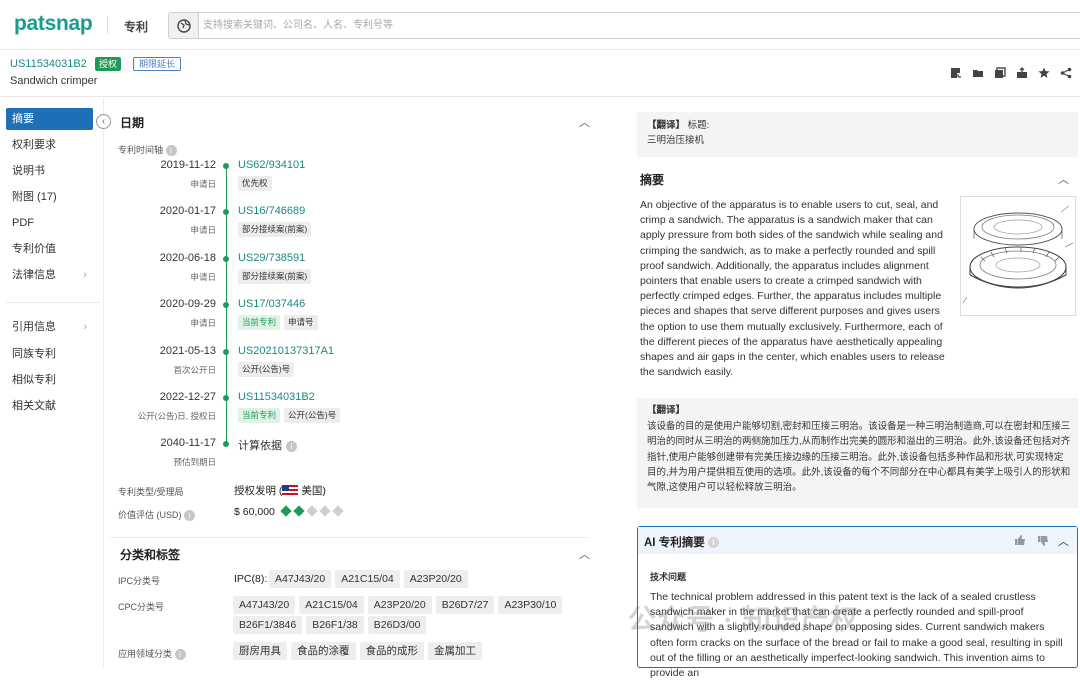 This screenshot has height=681, width=1080. I want to click on collapse-abstract-icon: ︿, so click(1063, 179).